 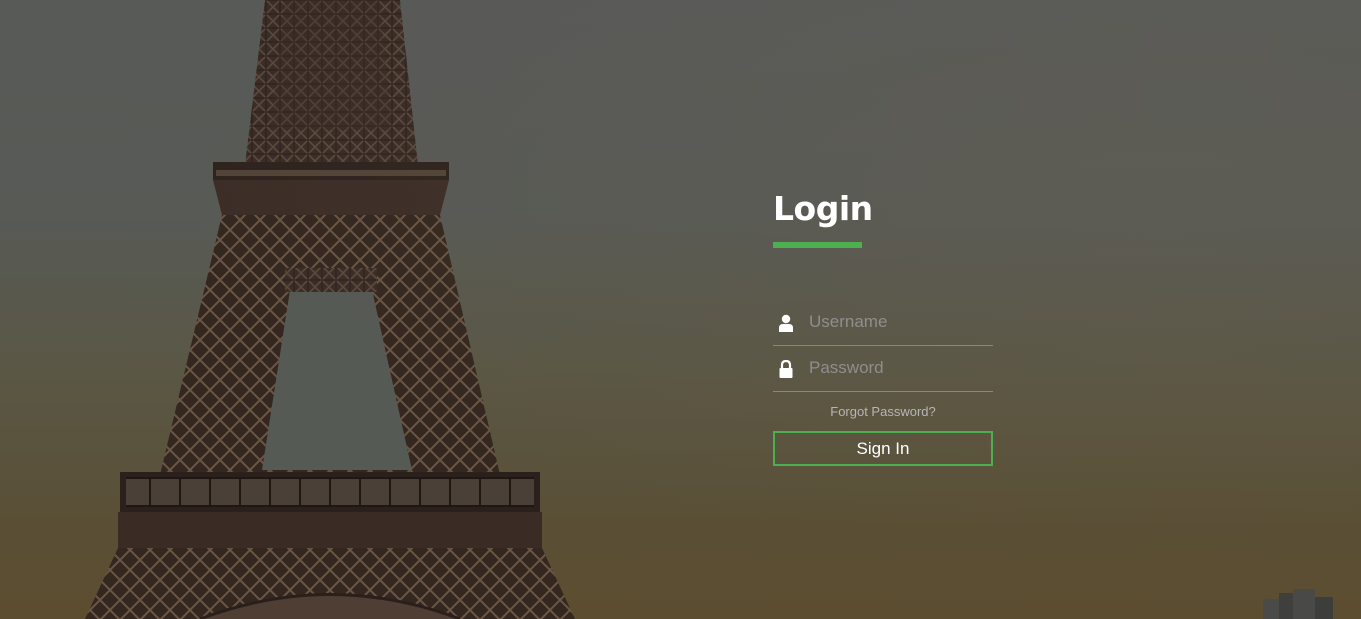 I want to click on city-buildings-image, so click(x=1298, y=604).